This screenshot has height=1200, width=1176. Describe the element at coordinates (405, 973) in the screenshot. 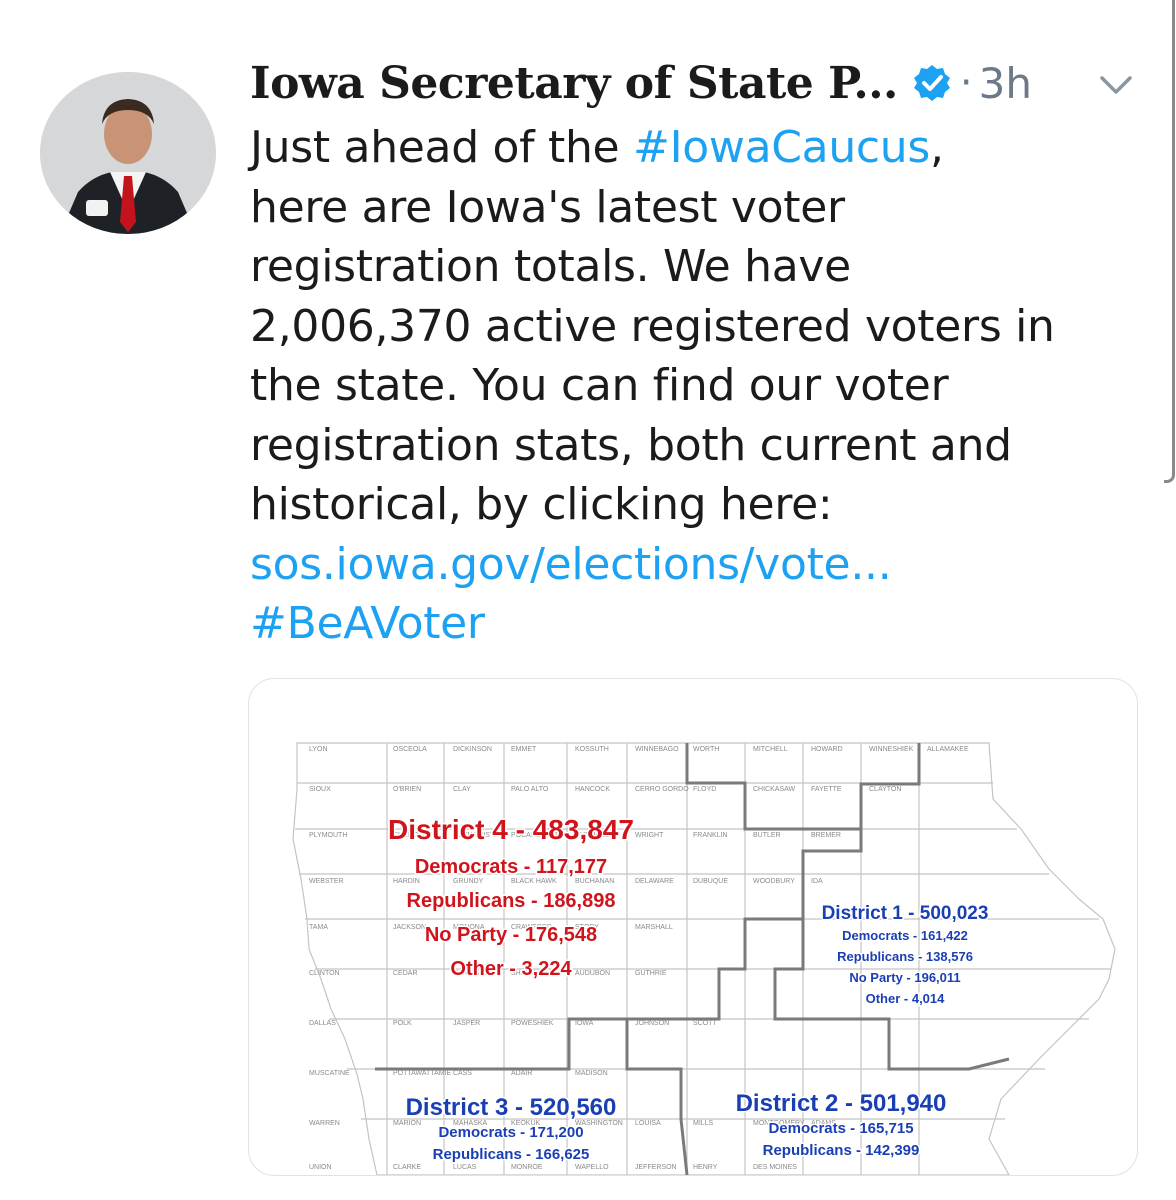

I see `county-label: CEDAR` at that location.